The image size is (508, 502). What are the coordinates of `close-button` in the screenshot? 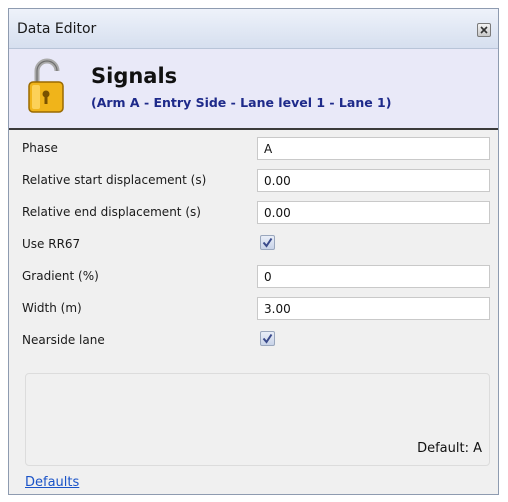 It's located at (484, 30).